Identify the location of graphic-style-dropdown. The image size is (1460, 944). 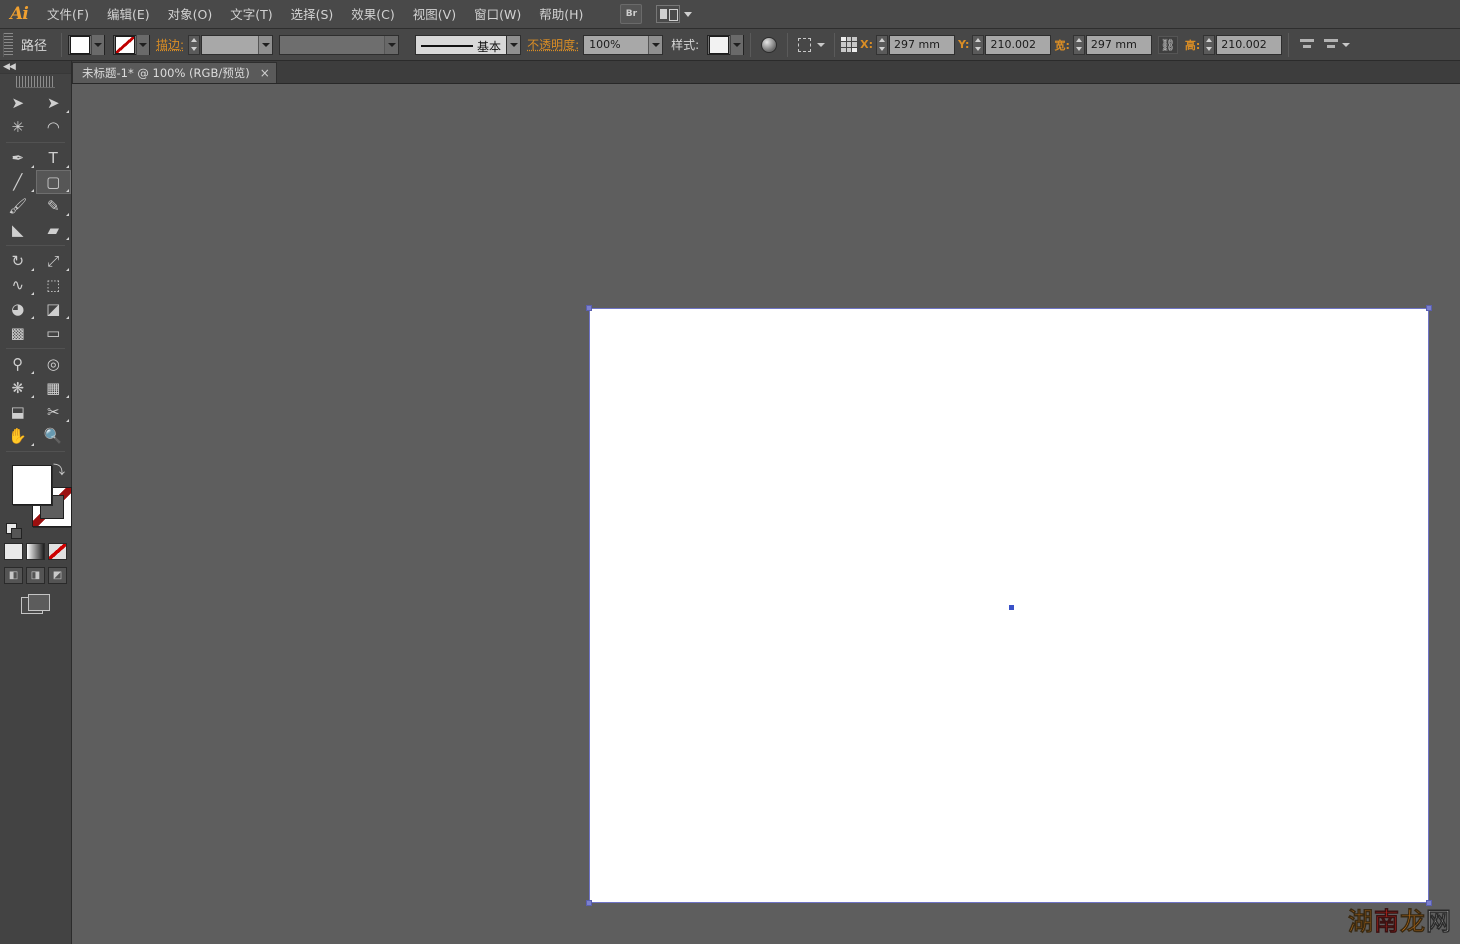
(737, 44).